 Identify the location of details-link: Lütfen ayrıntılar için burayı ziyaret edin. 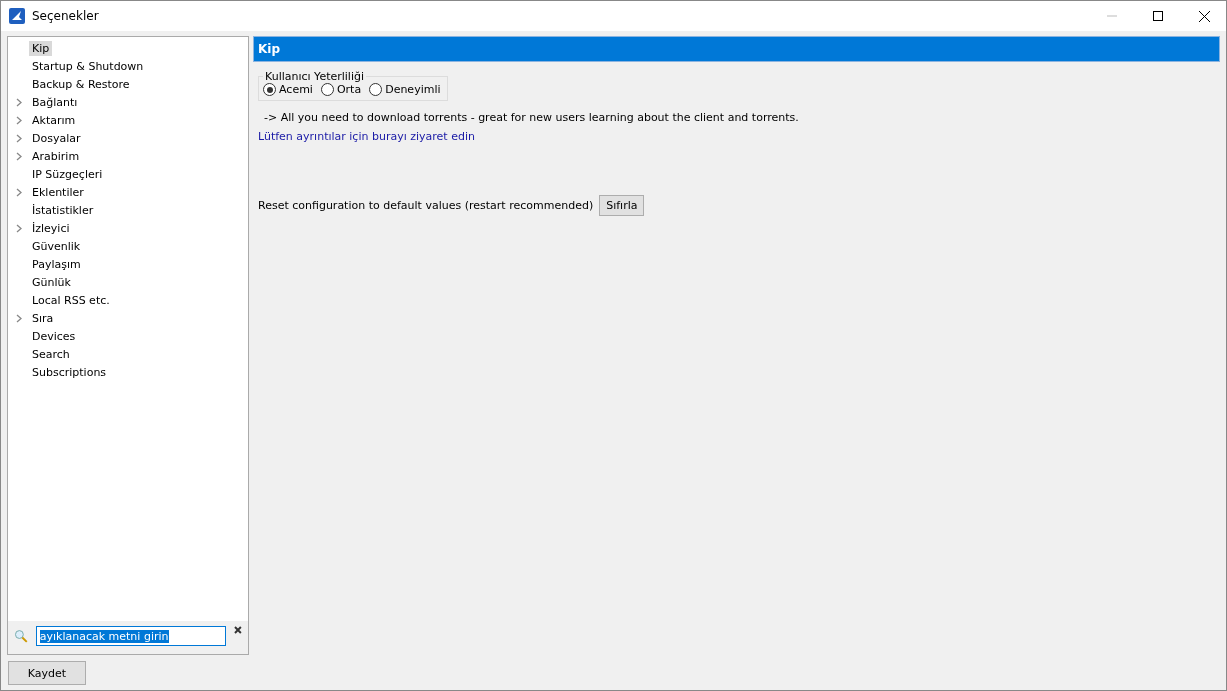
(366, 136).